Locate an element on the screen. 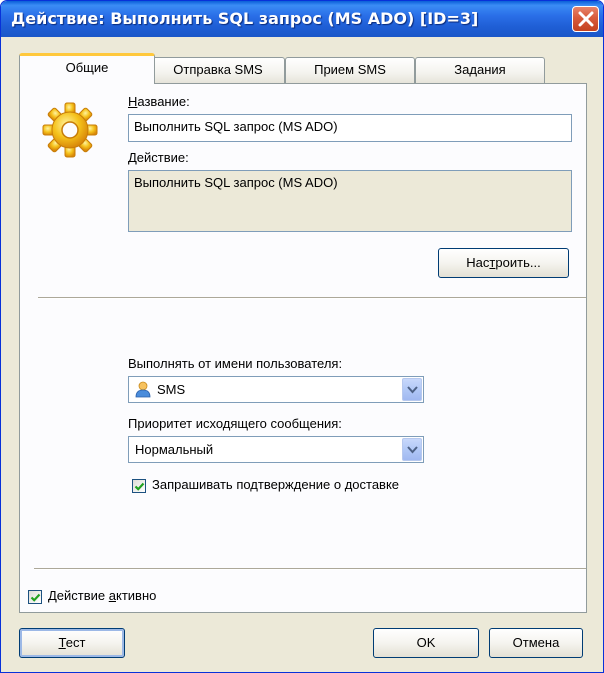 Image resolution: width=604 pixels, height=673 pixels. run-as-label: Выполнять от имени пользователя: is located at coordinates (235, 363).